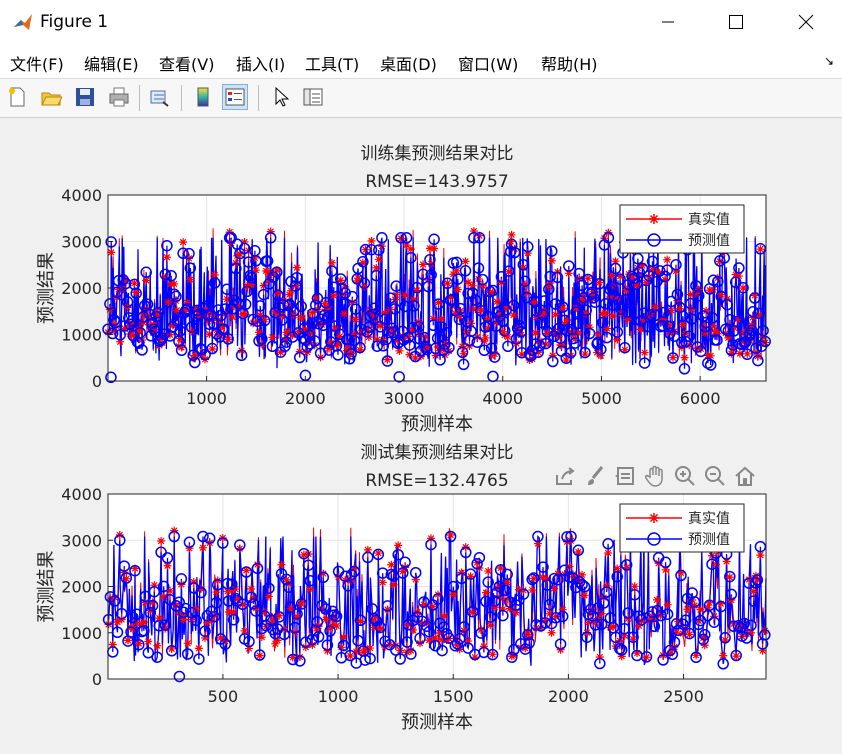 This screenshot has height=754, width=842. Describe the element at coordinates (595, 476) in the screenshot. I see `brush-icon` at that location.